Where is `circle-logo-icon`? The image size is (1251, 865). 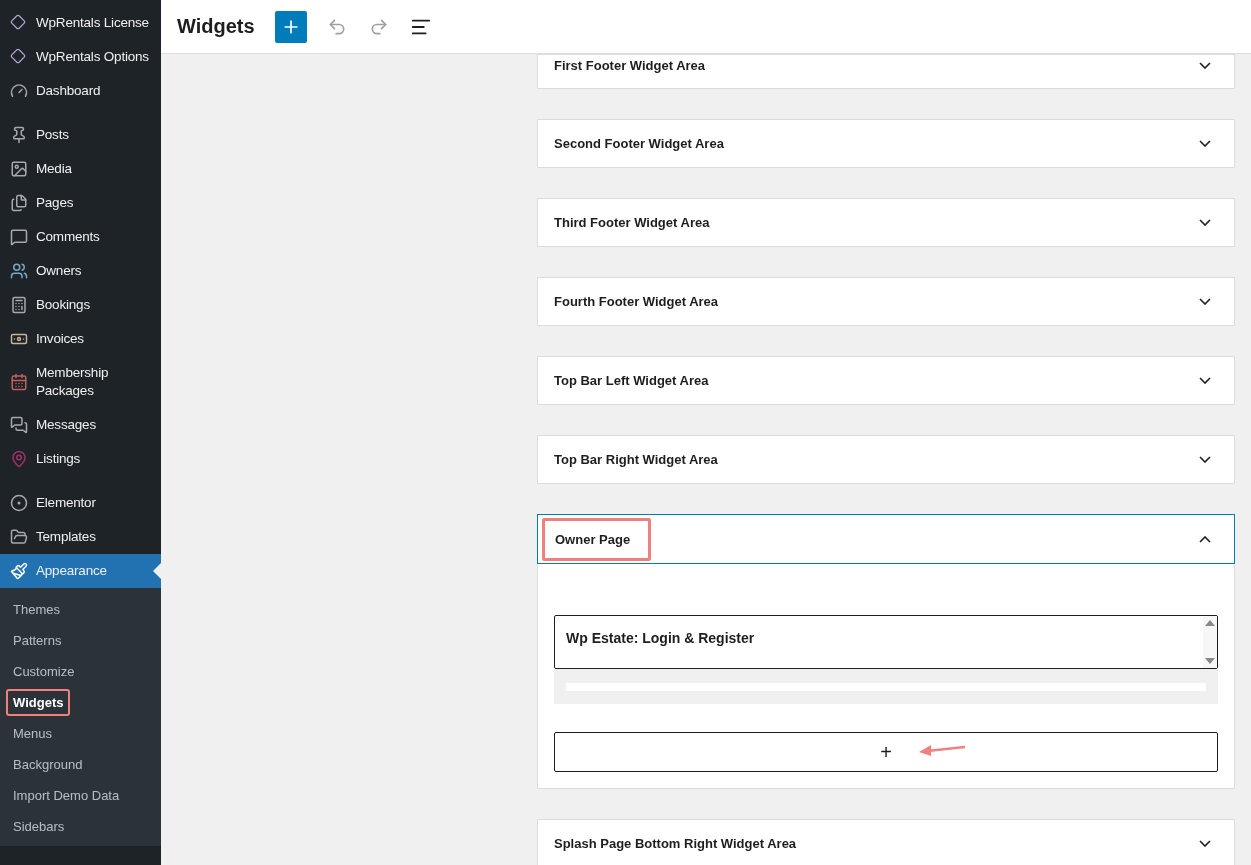
circle-logo-icon is located at coordinates (19, 503).